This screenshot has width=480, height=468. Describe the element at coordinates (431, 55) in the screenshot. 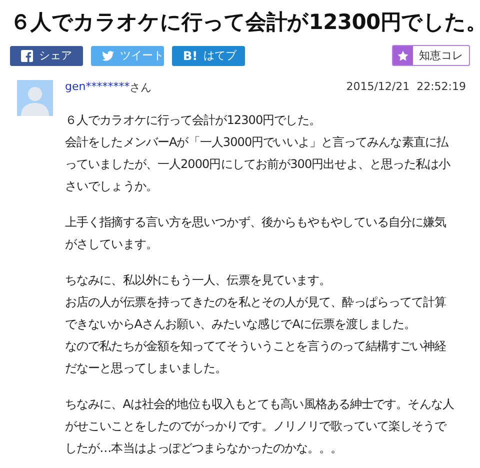

I see `collection-button: 知恵コレ` at that location.